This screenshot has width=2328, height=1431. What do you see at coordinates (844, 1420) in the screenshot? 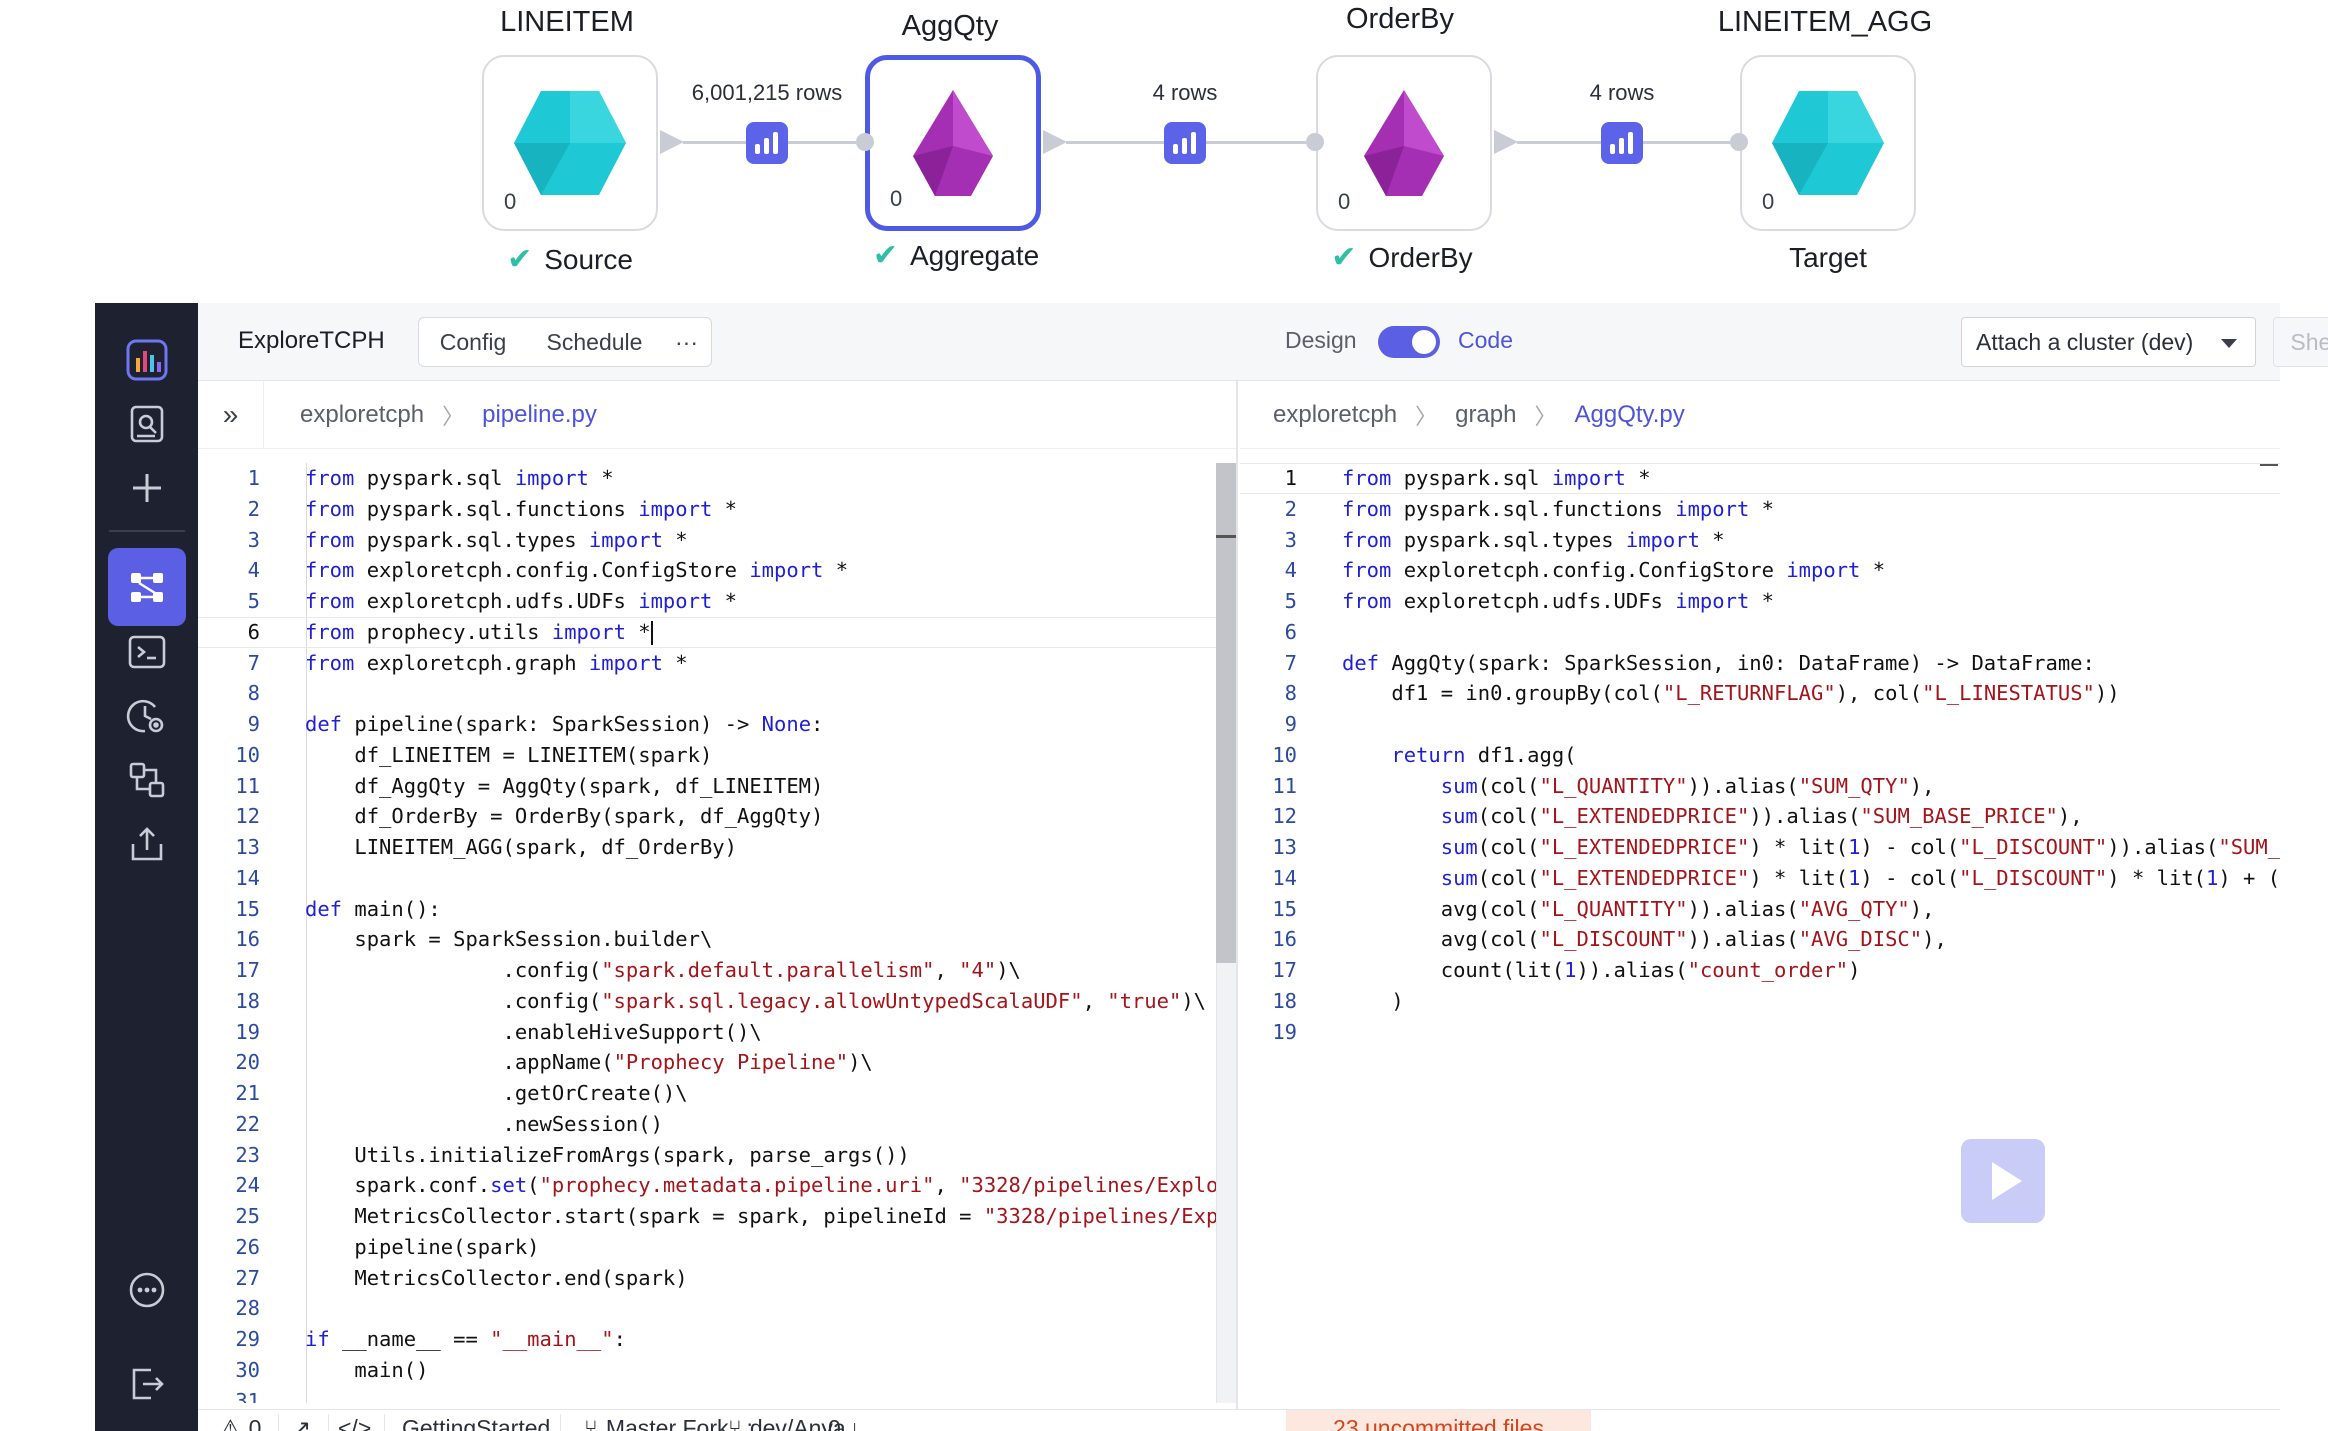
I see `pull-indicator: 0 ↓` at bounding box center [844, 1420].